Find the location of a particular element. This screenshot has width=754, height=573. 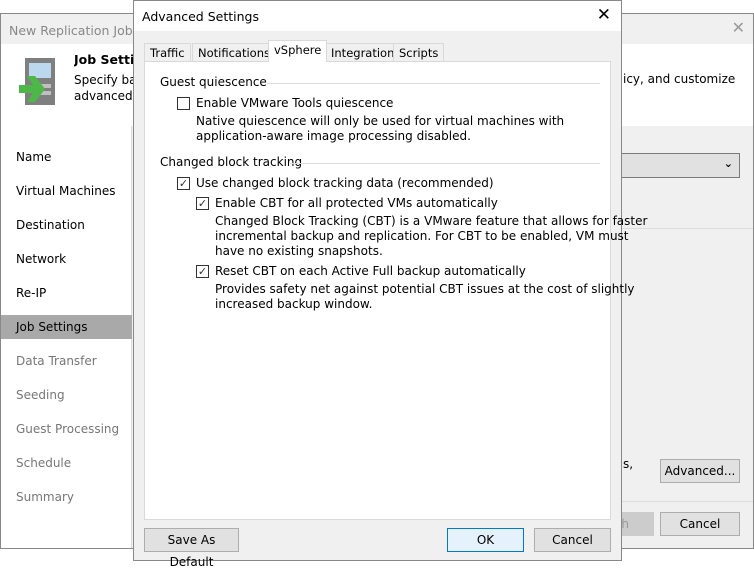

sidebar-item-virtual-machines: Virtual Machines is located at coordinates (66, 191).